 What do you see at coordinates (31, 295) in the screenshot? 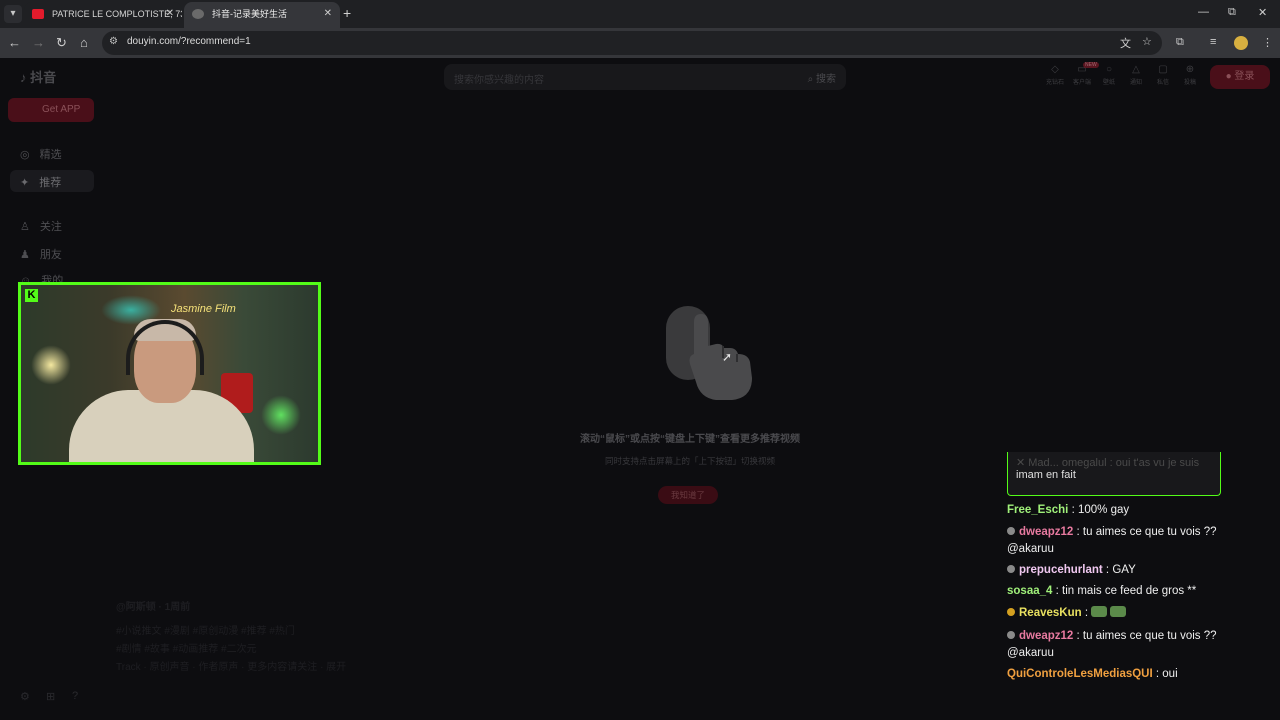
I see `kick-logo-icon: K` at bounding box center [31, 295].